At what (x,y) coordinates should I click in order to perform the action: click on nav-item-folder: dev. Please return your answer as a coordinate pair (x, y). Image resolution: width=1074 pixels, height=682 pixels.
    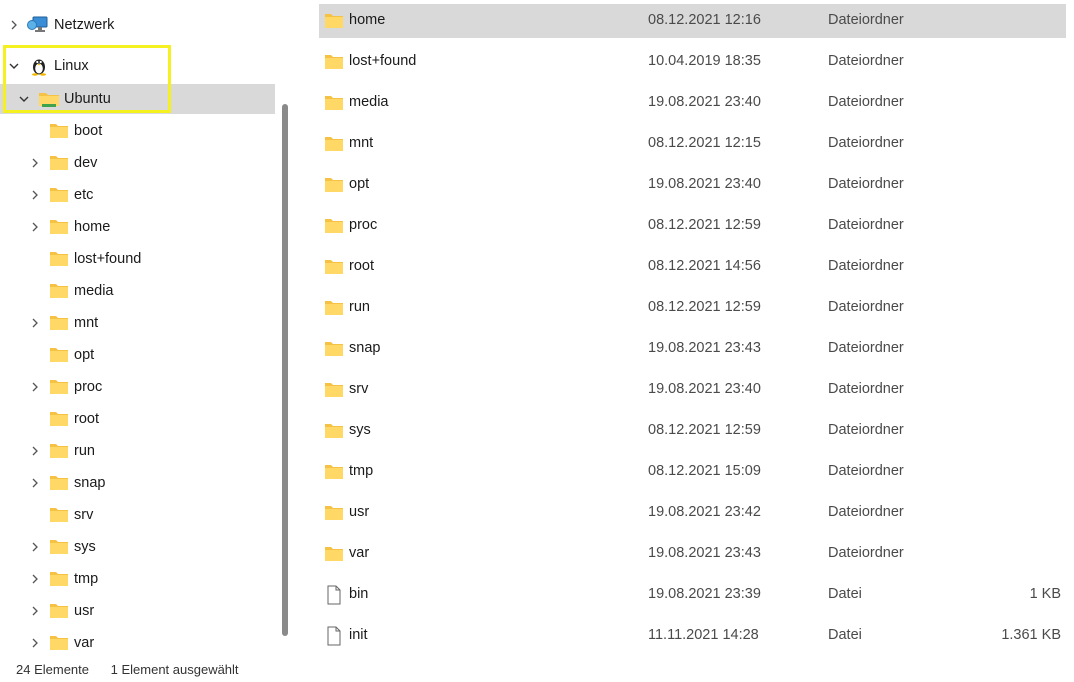
    Looking at the image, I should click on (137, 163).